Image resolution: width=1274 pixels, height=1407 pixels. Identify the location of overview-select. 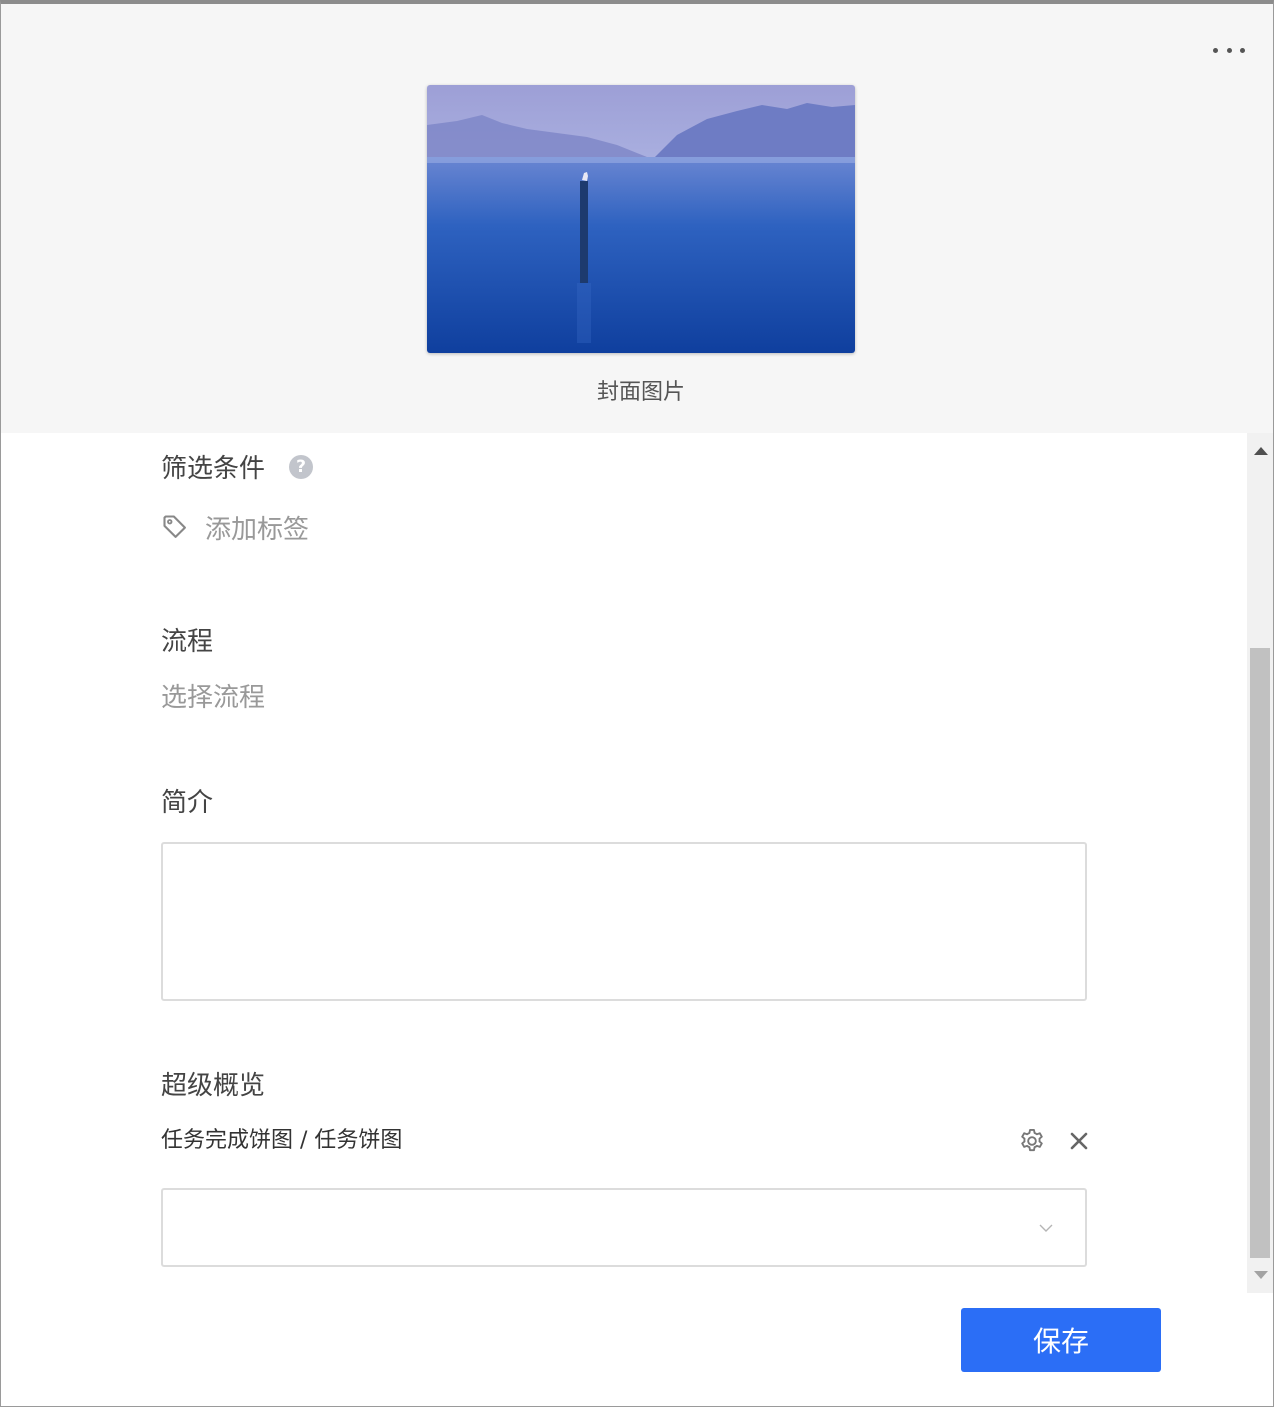
(624, 1227).